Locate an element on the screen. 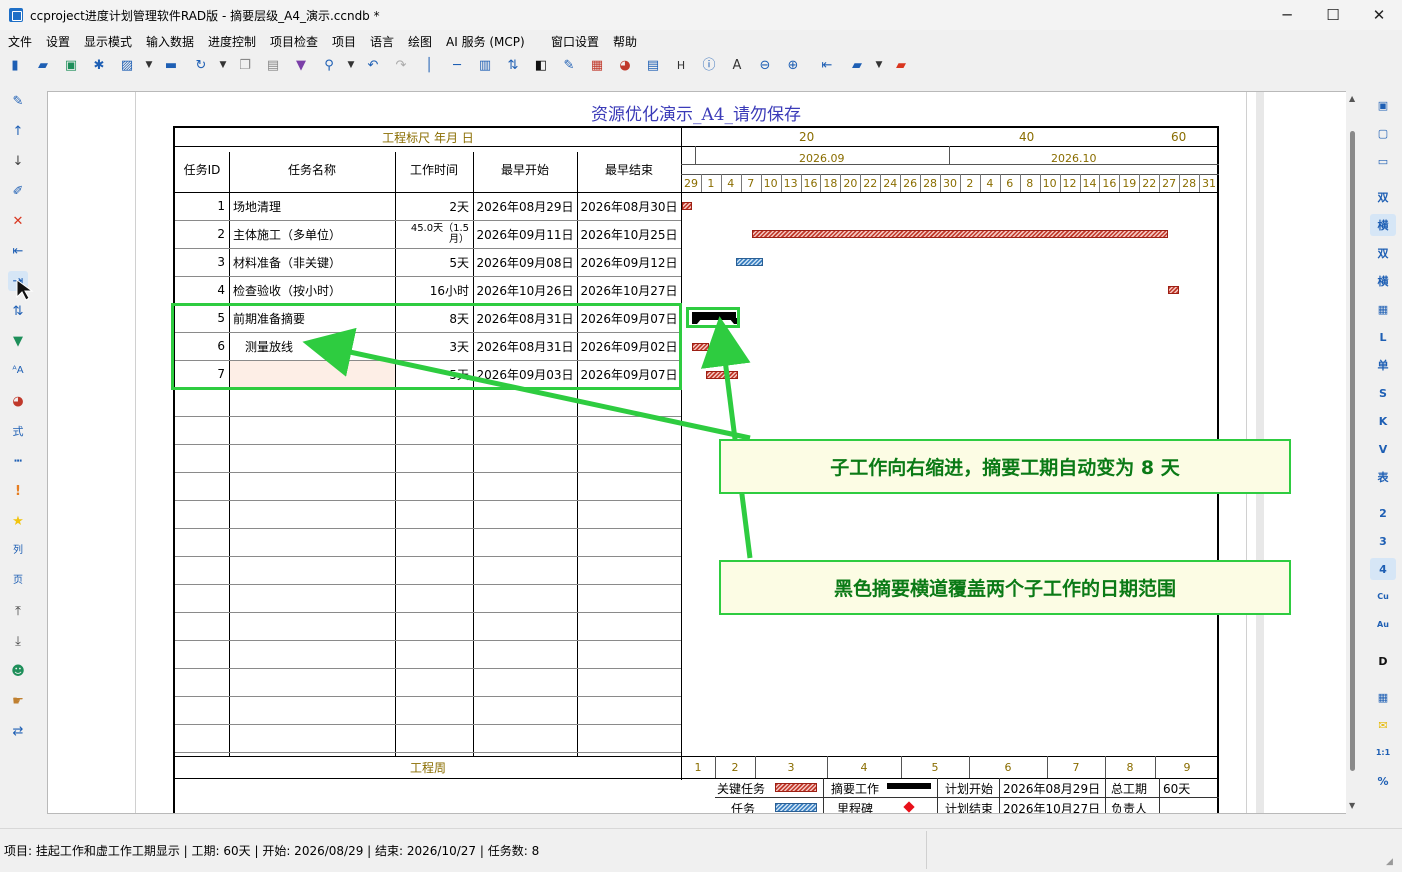  task-end-cell: 2026年08月30日 is located at coordinates (629, 206).